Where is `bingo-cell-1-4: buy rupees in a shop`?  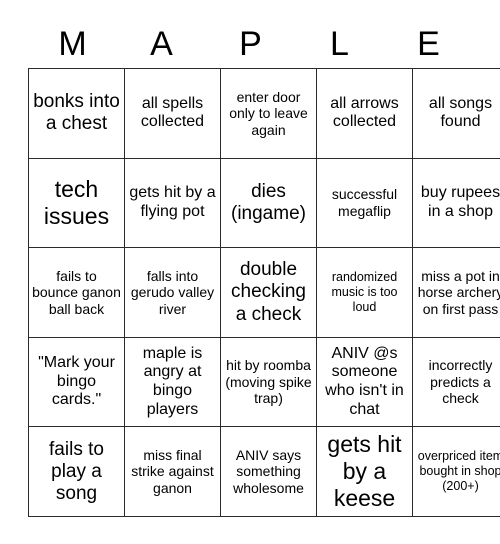 bingo-cell-1-4: buy rupees in a shop is located at coordinates (456, 203).